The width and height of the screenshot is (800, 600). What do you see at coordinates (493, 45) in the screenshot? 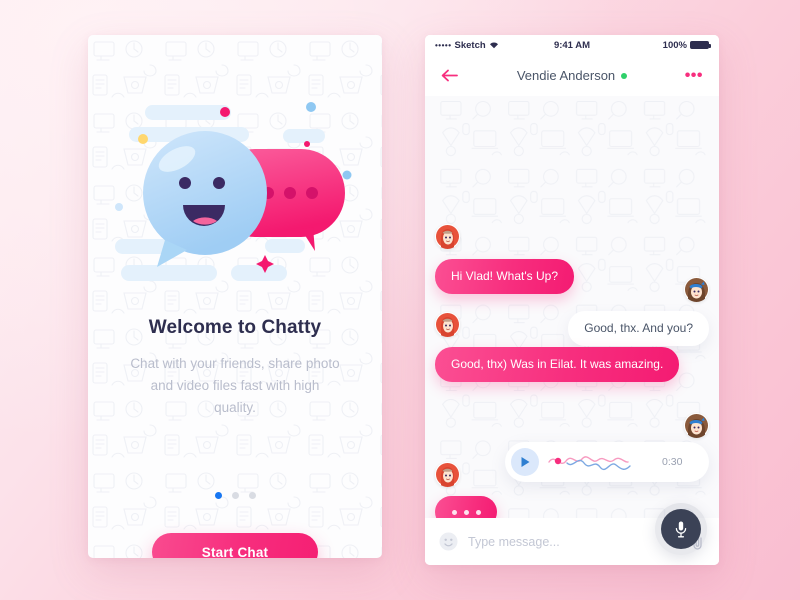
I see `wifi-icon` at bounding box center [493, 45].